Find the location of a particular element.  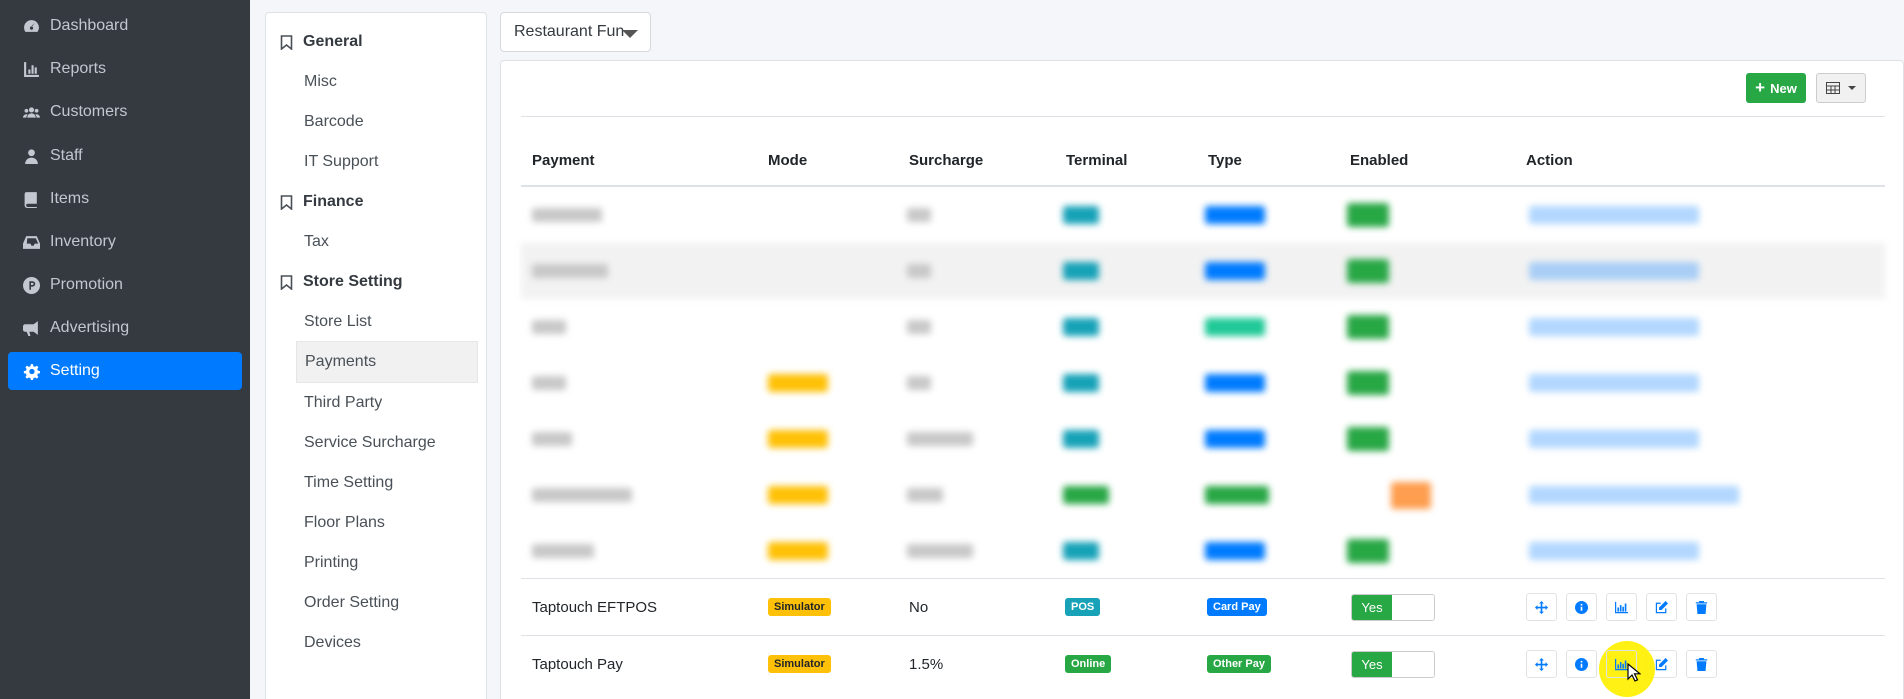

submenu-item-misc: Misc is located at coordinates (320, 82).